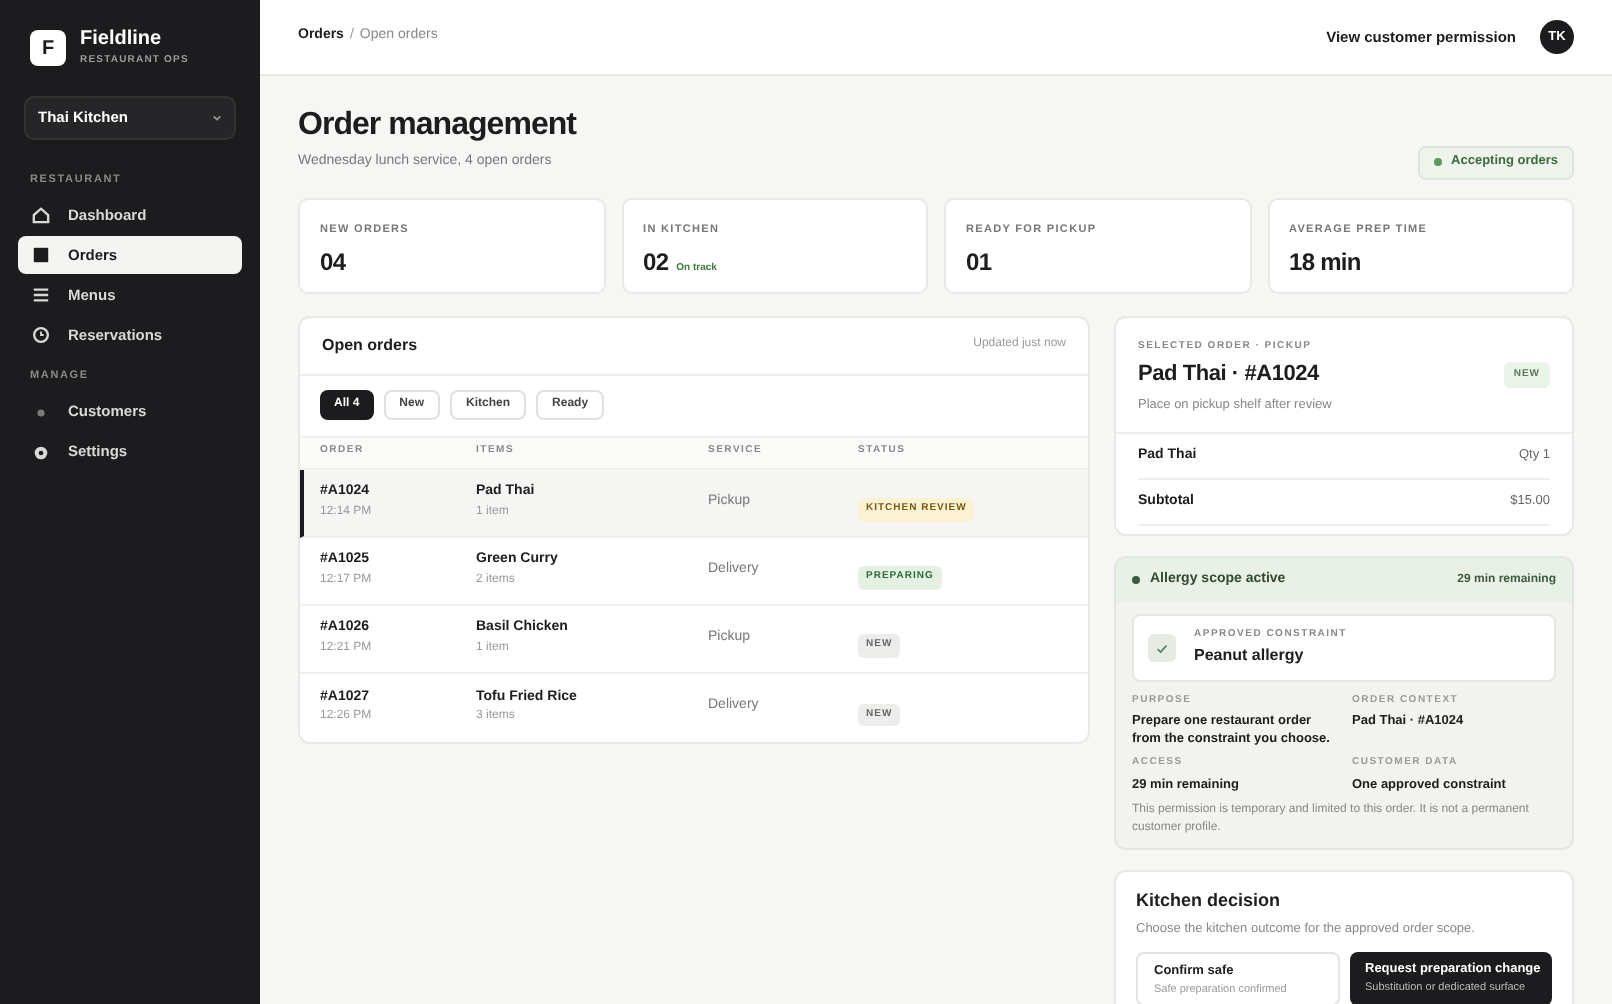 This screenshot has height=1004, width=1612. What do you see at coordinates (122, 40) in the screenshot?
I see `brand-name: Fieldline` at bounding box center [122, 40].